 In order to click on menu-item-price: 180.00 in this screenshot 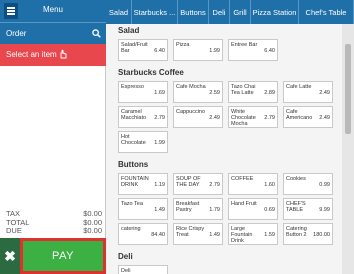, I will do `click(321, 235)`.